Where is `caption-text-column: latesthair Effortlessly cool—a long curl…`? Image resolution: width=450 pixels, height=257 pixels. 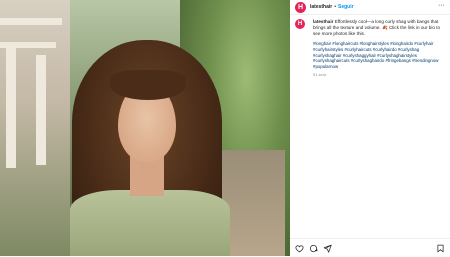
caption-text-column: latesthair Effortlessly cool—a long curl… is located at coordinates (379, 48).